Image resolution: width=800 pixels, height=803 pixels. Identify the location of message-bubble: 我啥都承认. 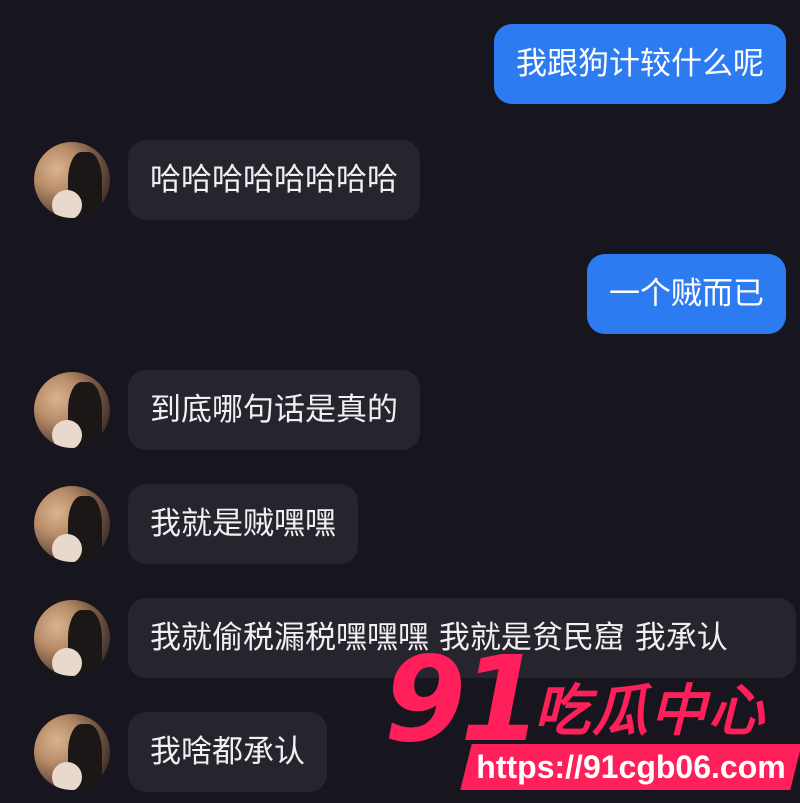
(227, 752).